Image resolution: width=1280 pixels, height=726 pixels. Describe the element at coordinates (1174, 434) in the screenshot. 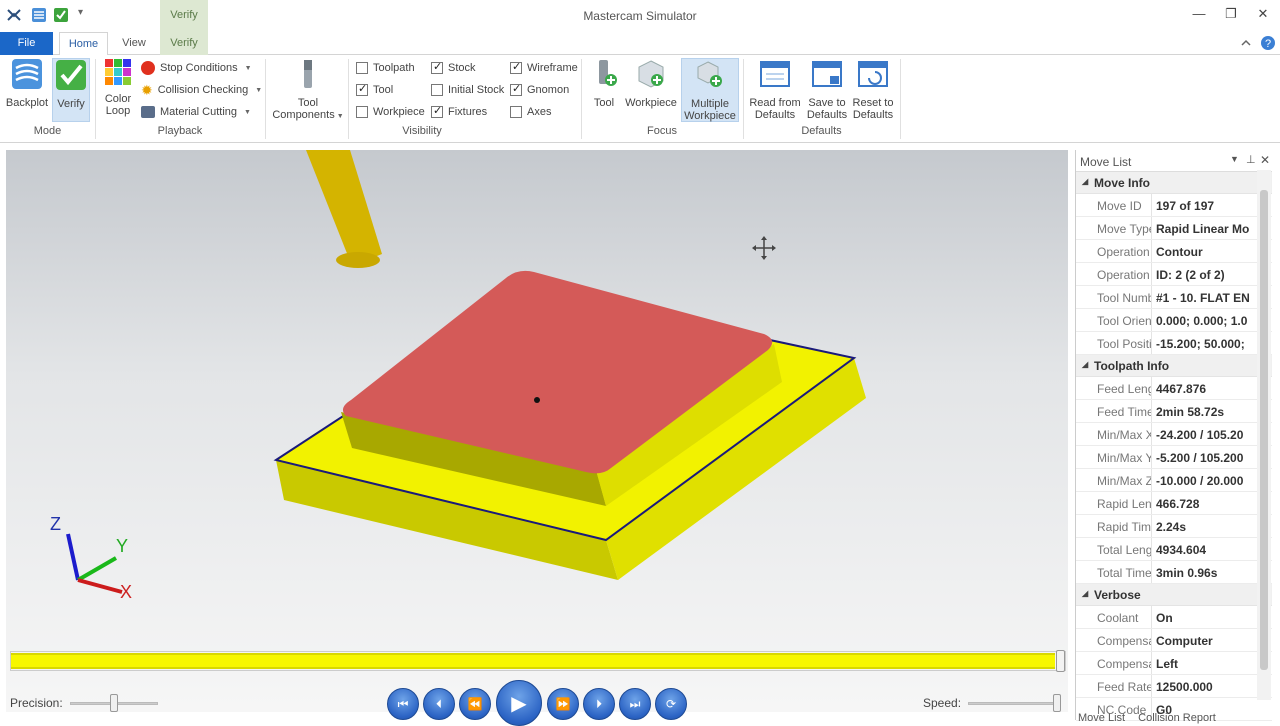

I see `property-row: Min/Max X -24.200 / 105.20` at that location.